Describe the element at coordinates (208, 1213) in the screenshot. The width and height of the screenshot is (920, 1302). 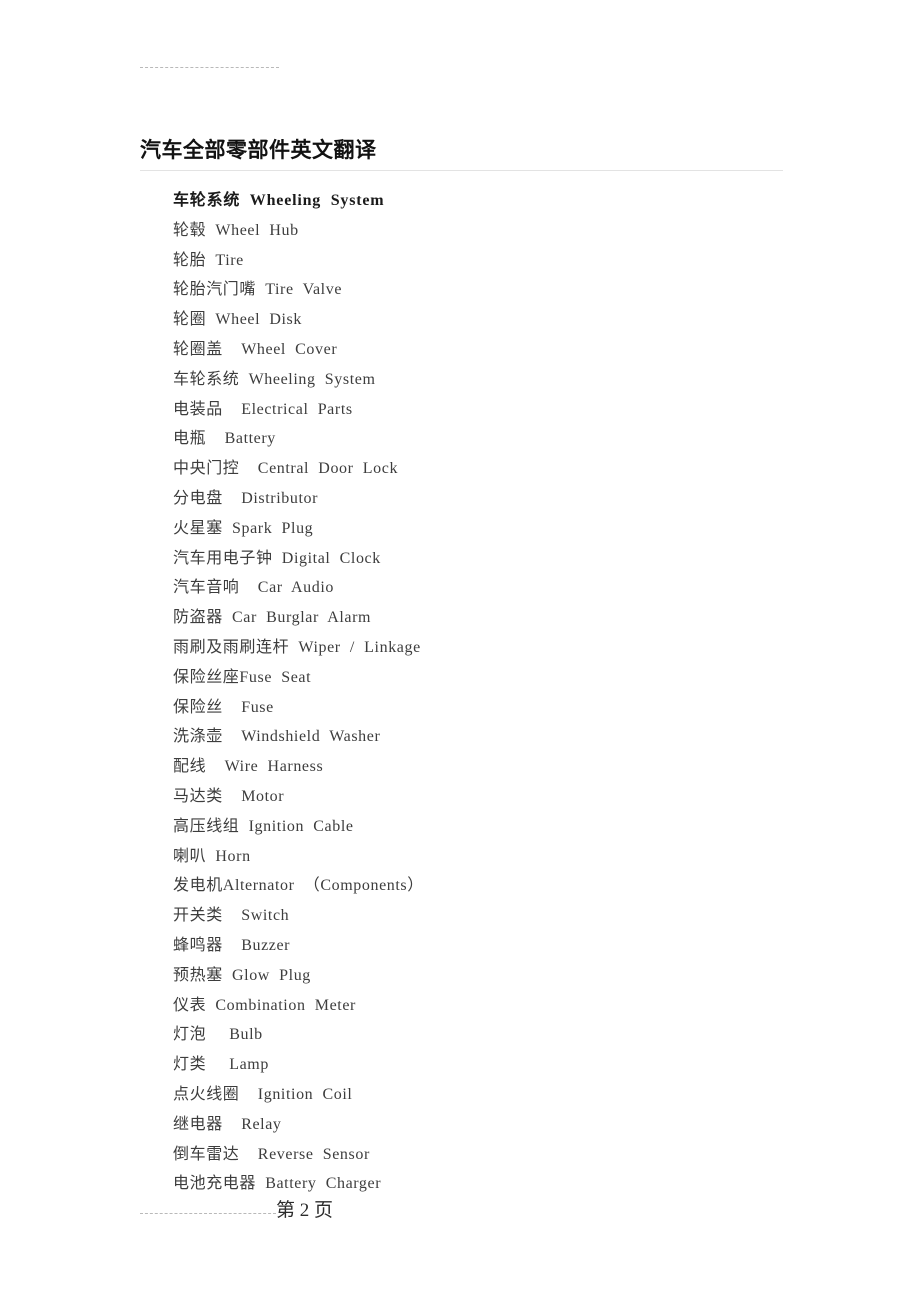
I see `footer-dashed-divider` at that location.